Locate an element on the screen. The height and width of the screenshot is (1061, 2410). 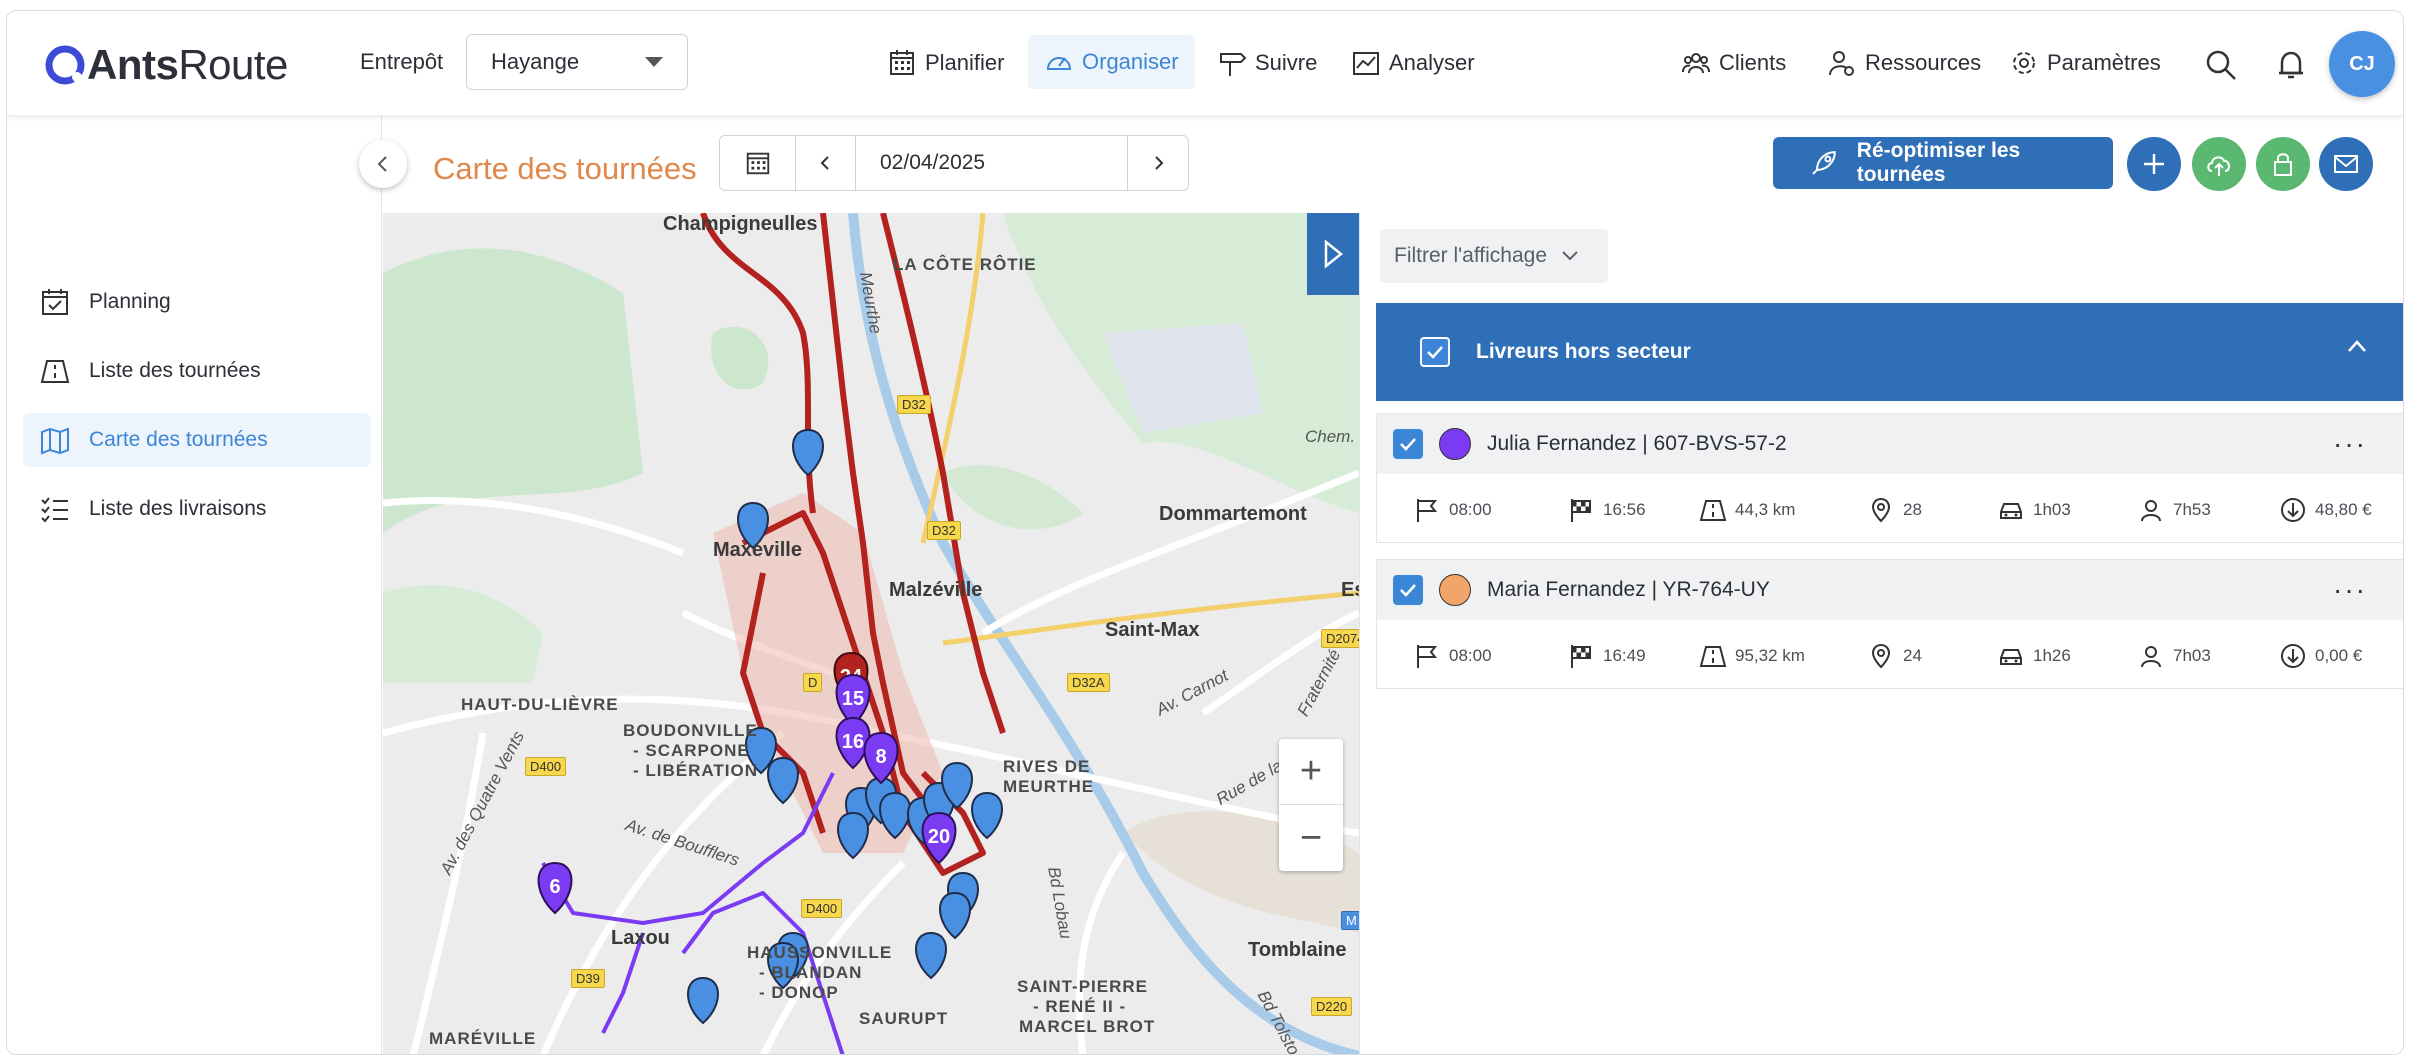
map-label-haussonville-1: HAUSSONVILLE is located at coordinates (820, 952).